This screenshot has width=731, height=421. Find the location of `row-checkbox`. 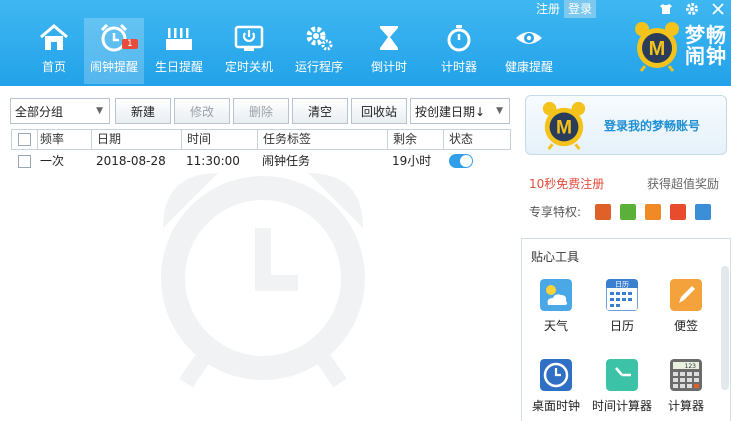

row-checkbox is located at coordinates (24, 161).